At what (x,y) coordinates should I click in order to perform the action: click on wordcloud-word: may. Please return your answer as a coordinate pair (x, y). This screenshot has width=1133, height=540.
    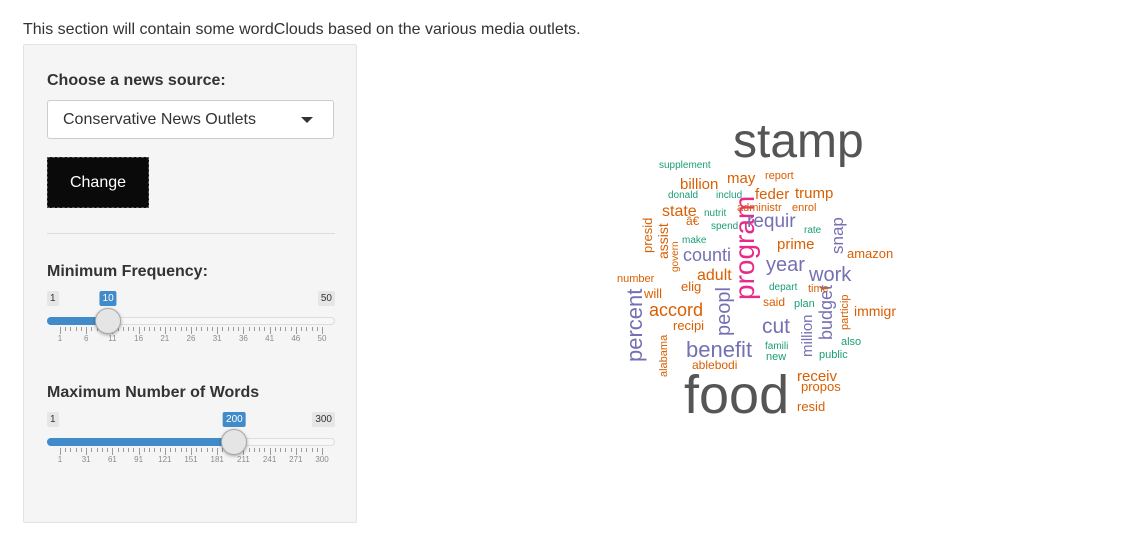
    Looking at the image, I should click on (741, 178).